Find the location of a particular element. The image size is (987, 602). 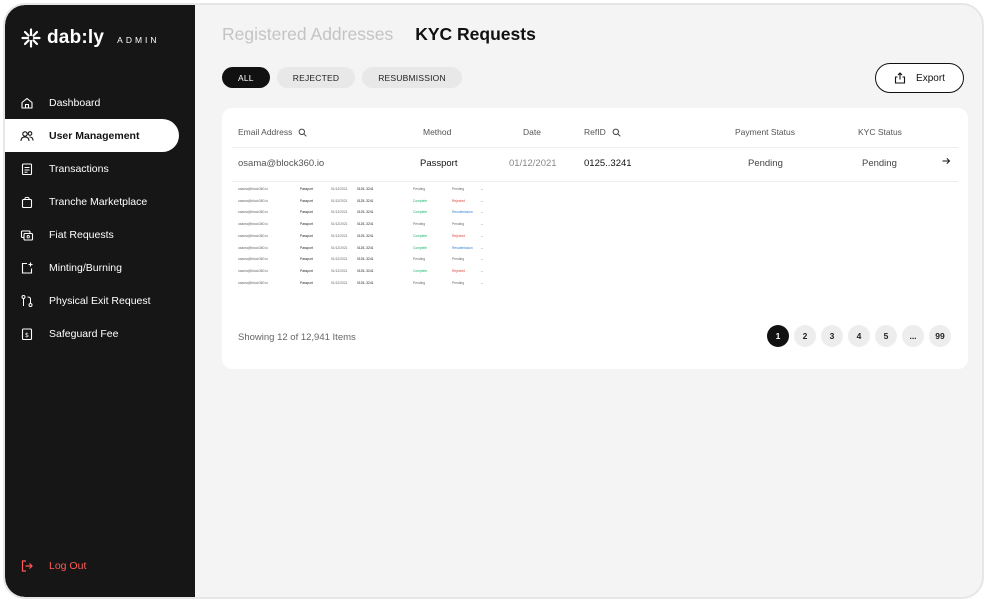

sidebar-item-tranche-marketplace: Tranche Marketplace is located at coordinates (100, 201).